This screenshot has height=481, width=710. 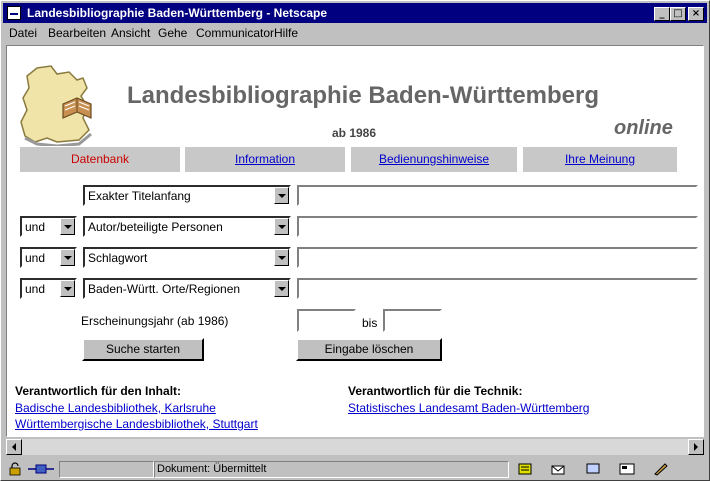 I want to click on field-select-2: Autor/beteiligte Personen, so click(x=187, y=226).